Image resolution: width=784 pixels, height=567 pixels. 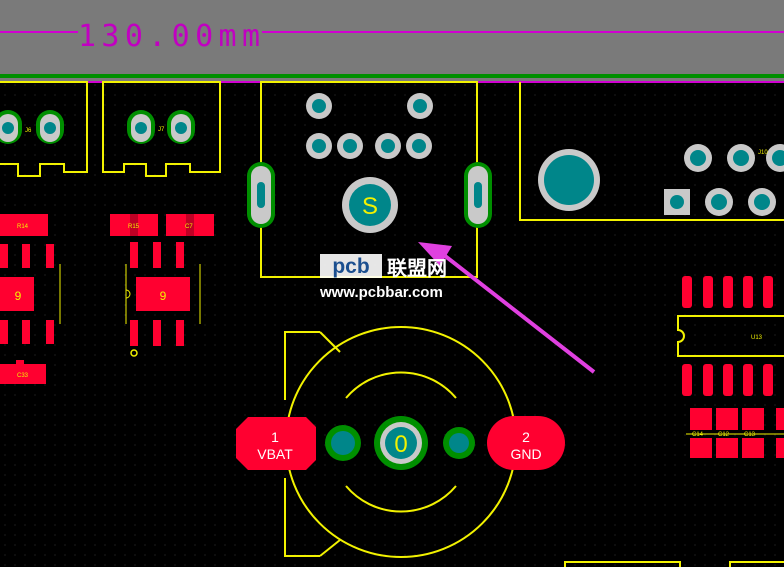 What do you see at coordinates (350, 266) in the screenshot?
I see `watermark-logo: pcb` at bounding box center [350, 266].